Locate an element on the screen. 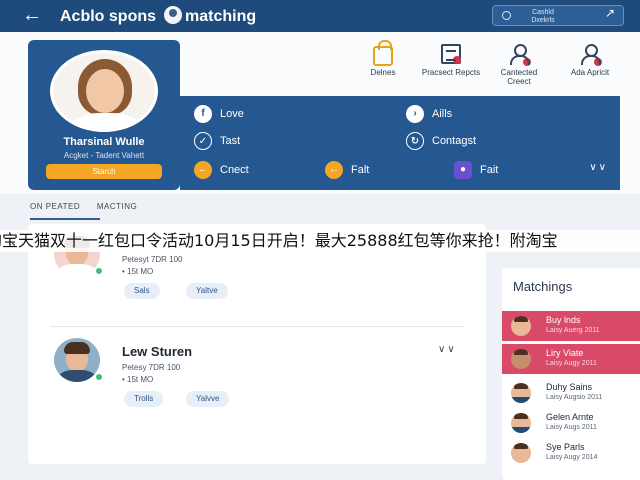 This screenshot has height=480, width=640. sidebar-item-name: Sye Parls is located at coordinates (565, 447).